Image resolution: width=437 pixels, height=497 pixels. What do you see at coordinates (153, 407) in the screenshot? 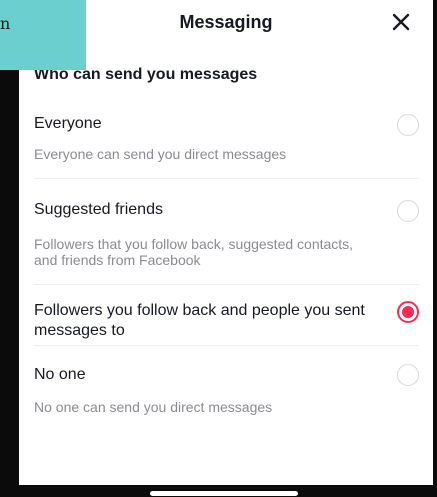
I see `option-description: No one can send you direct messages` at bounding box center [153, 407].